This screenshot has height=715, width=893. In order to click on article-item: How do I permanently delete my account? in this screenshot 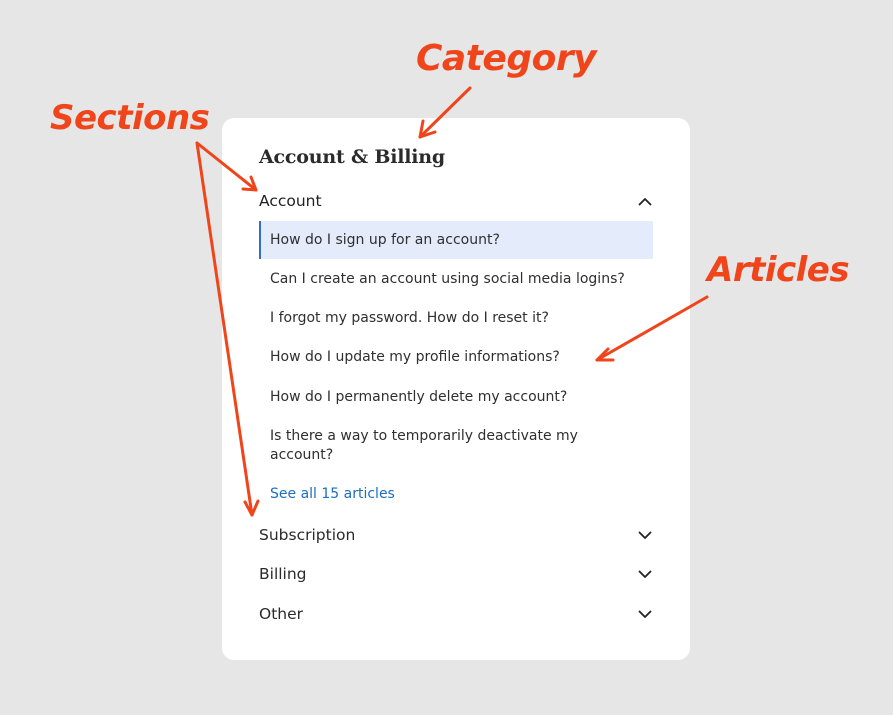, I will do `click(456, 397)`.